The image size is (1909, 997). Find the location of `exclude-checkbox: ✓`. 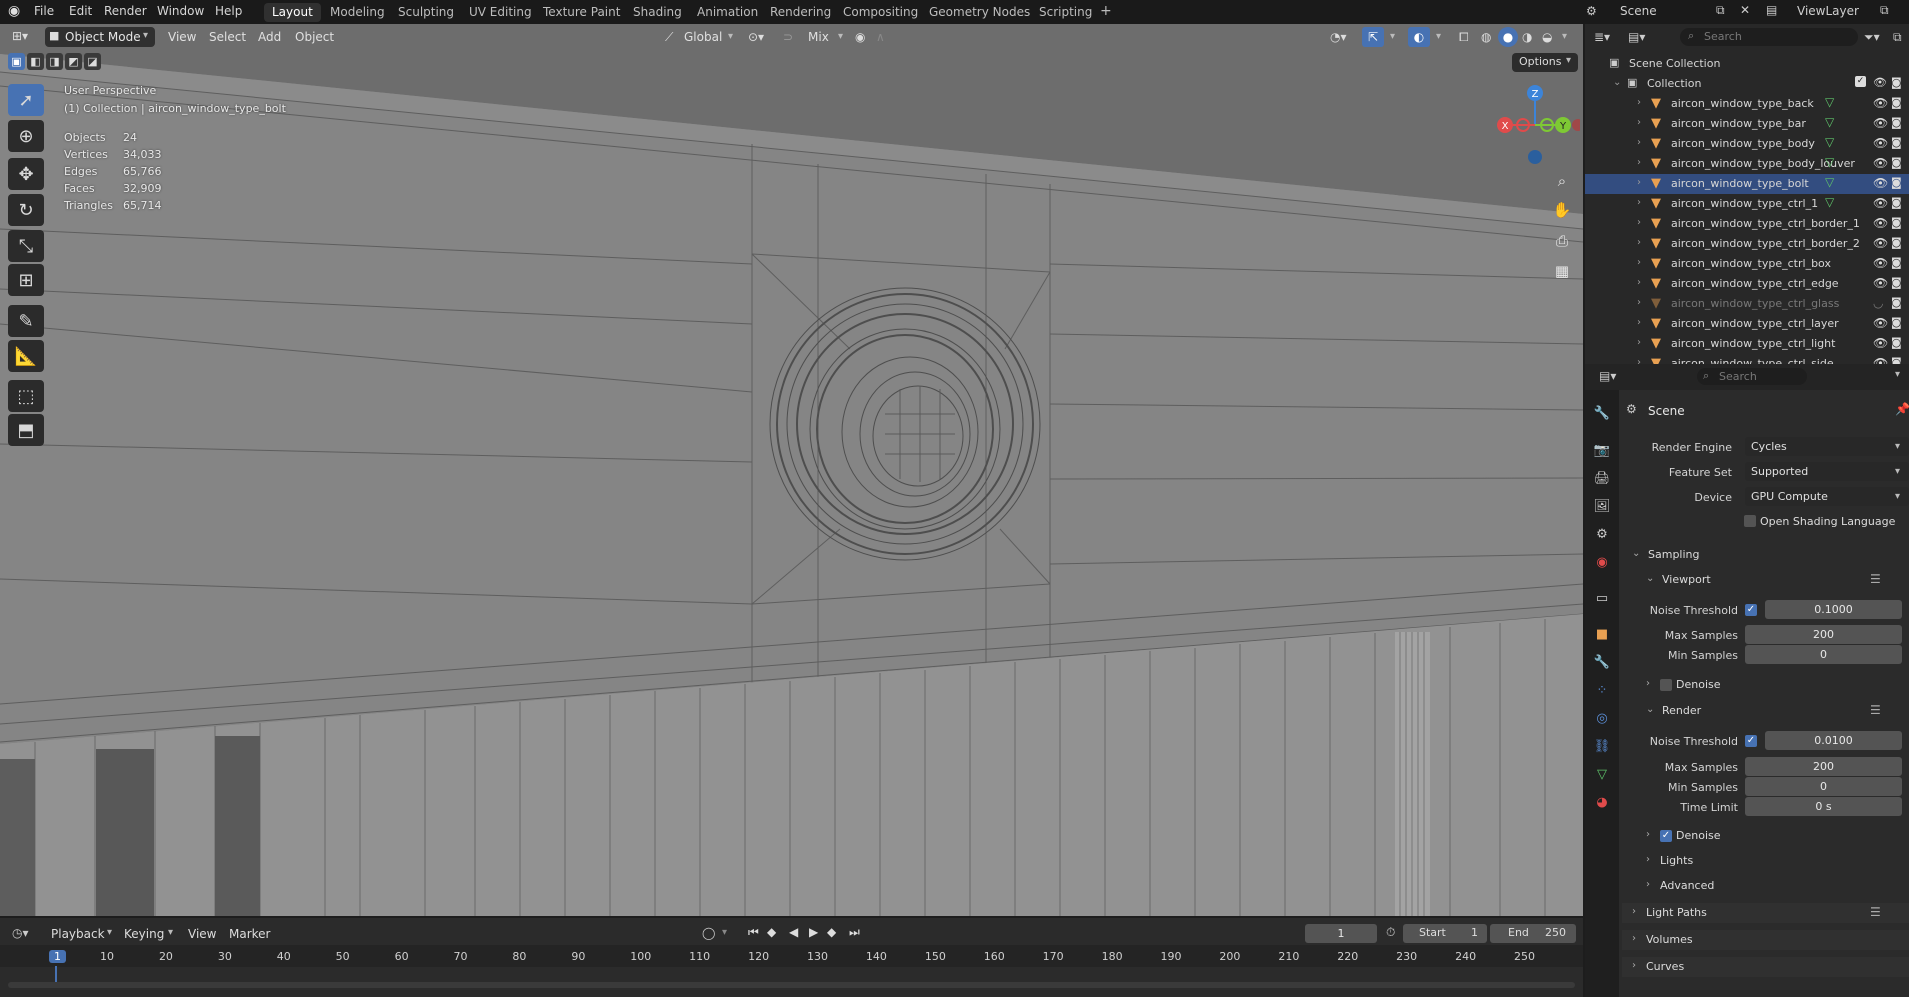

exclude-checkbox: ✓ is located at coordinates (1860, 81).